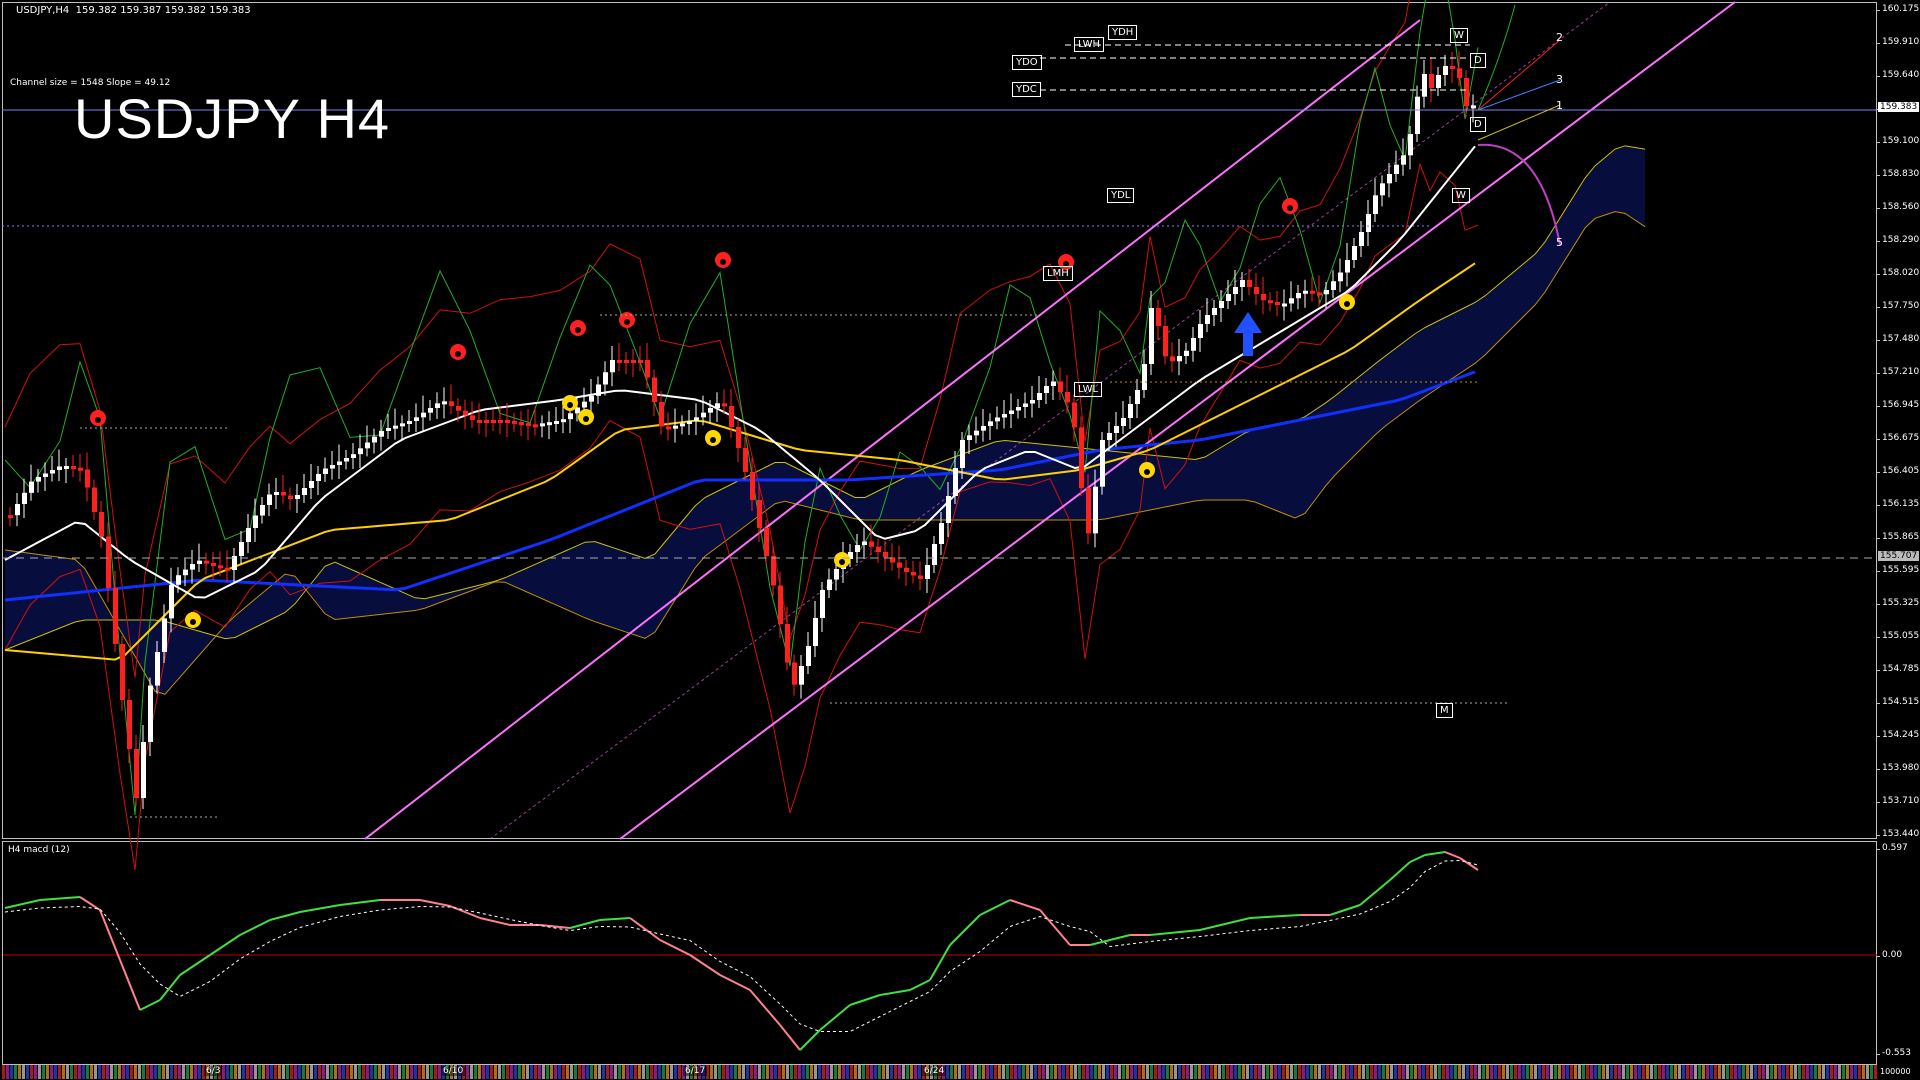 The height and width of the screenshot is (1080, 1920). Describe the element at coordinates (1478, 60) in the screenshot. I see `level-box-d-high: D` at that location.